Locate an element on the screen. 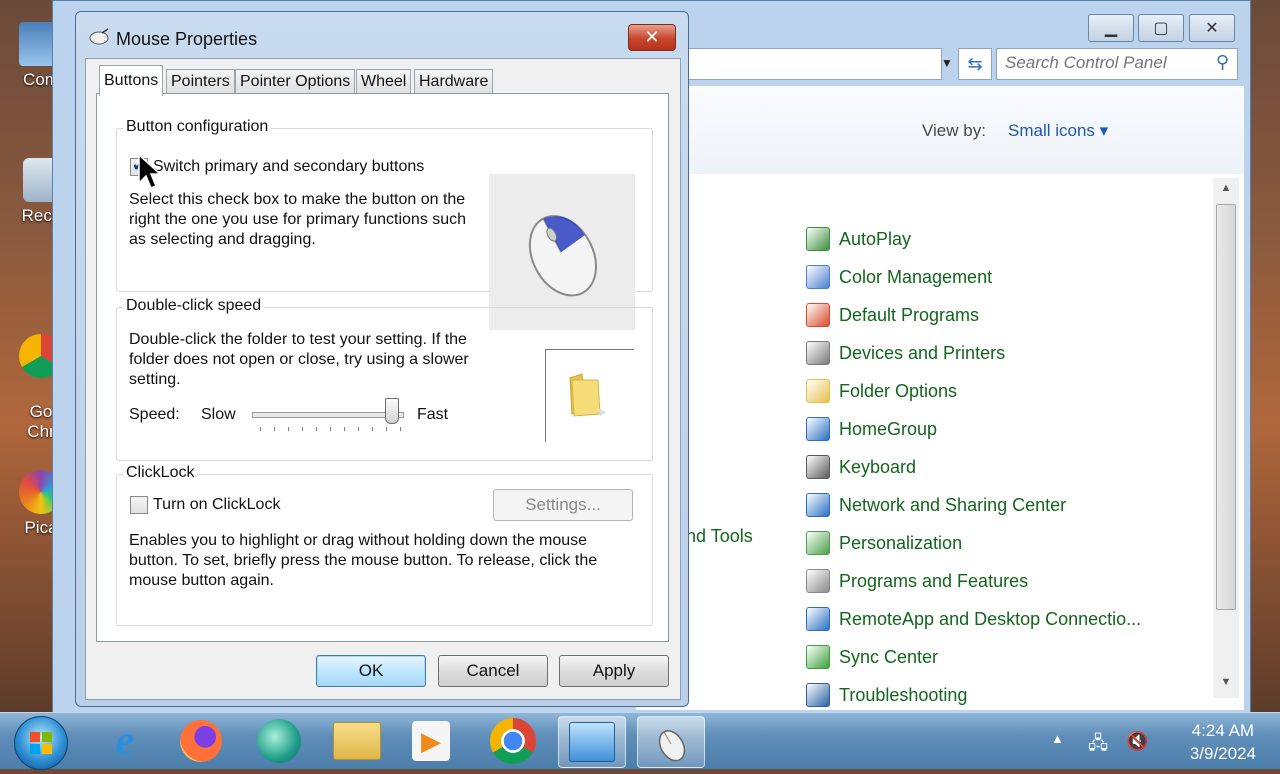 This screenshot has height=774, width=1280. chevron-down-icon: ▼ is located at coordinates (947, 63).